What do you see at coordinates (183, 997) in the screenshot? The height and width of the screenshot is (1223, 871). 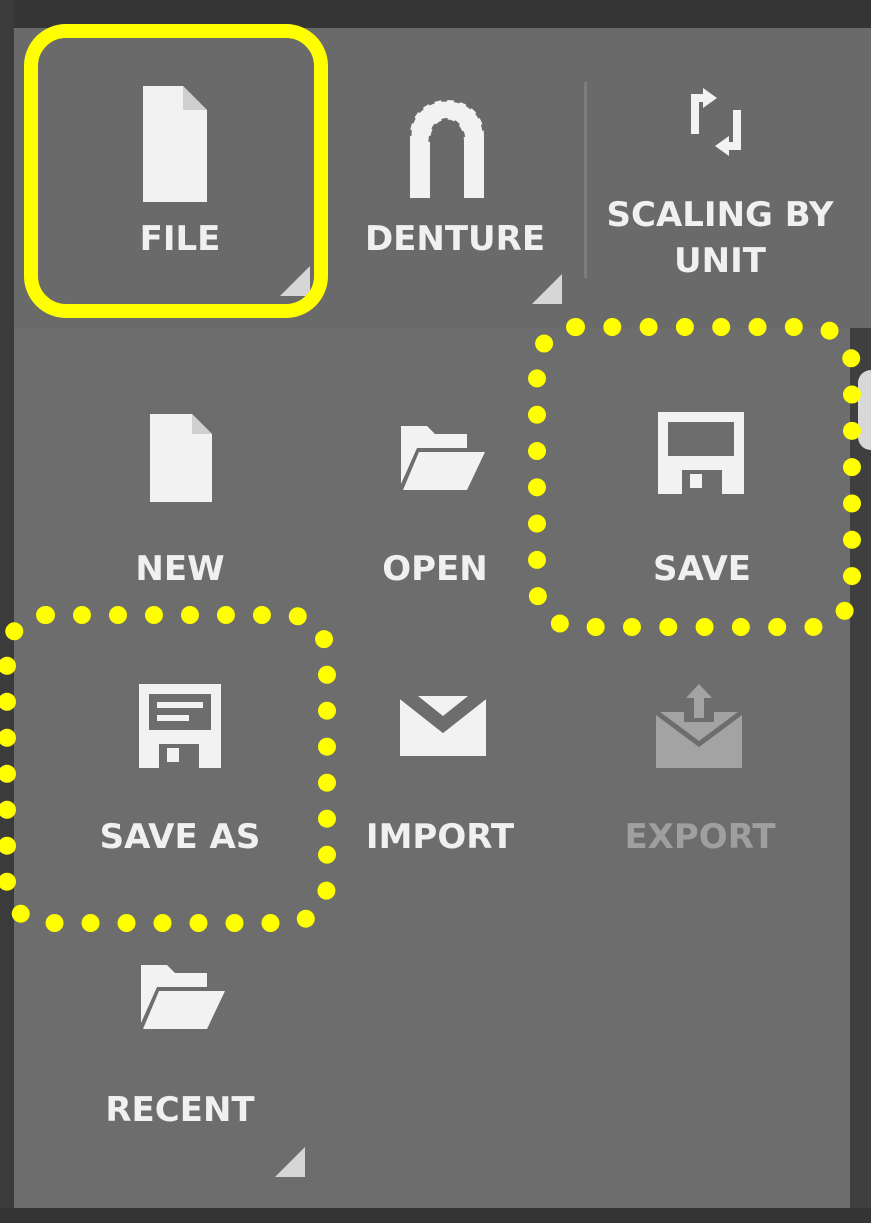 I see `folder-icon` at bounding box center [183, 997].